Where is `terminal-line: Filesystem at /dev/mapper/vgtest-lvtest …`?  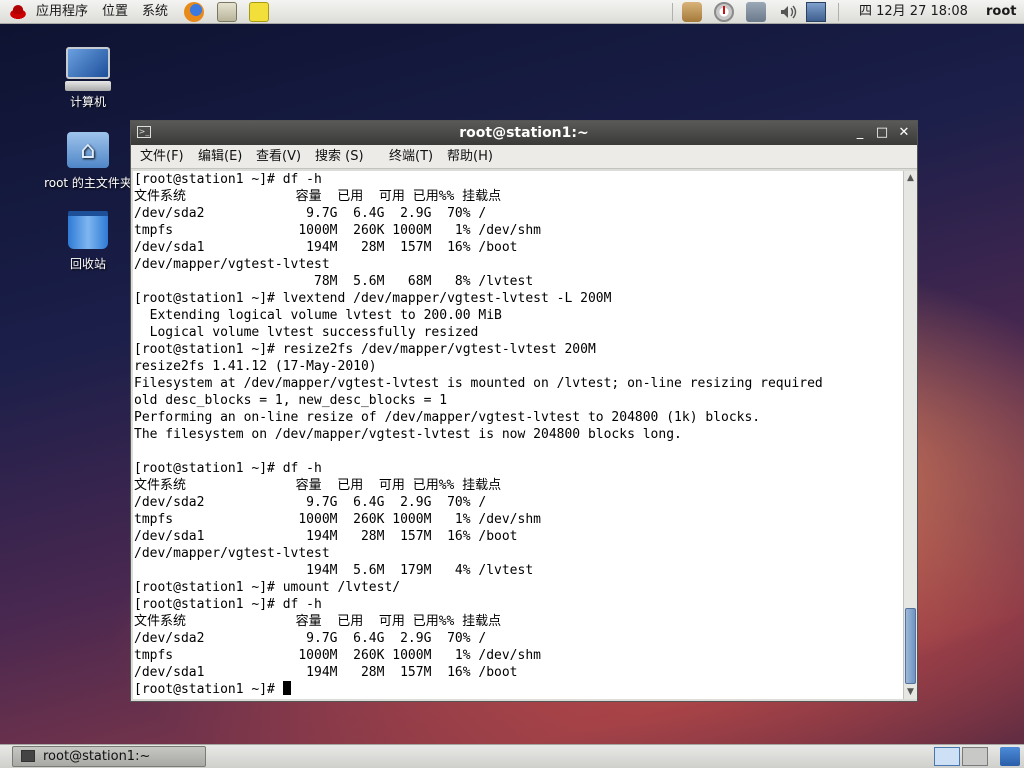 terminal-line: Filesystem at /dev/mapper/vgtest-lvtest … is located at coordinates (478, 383).